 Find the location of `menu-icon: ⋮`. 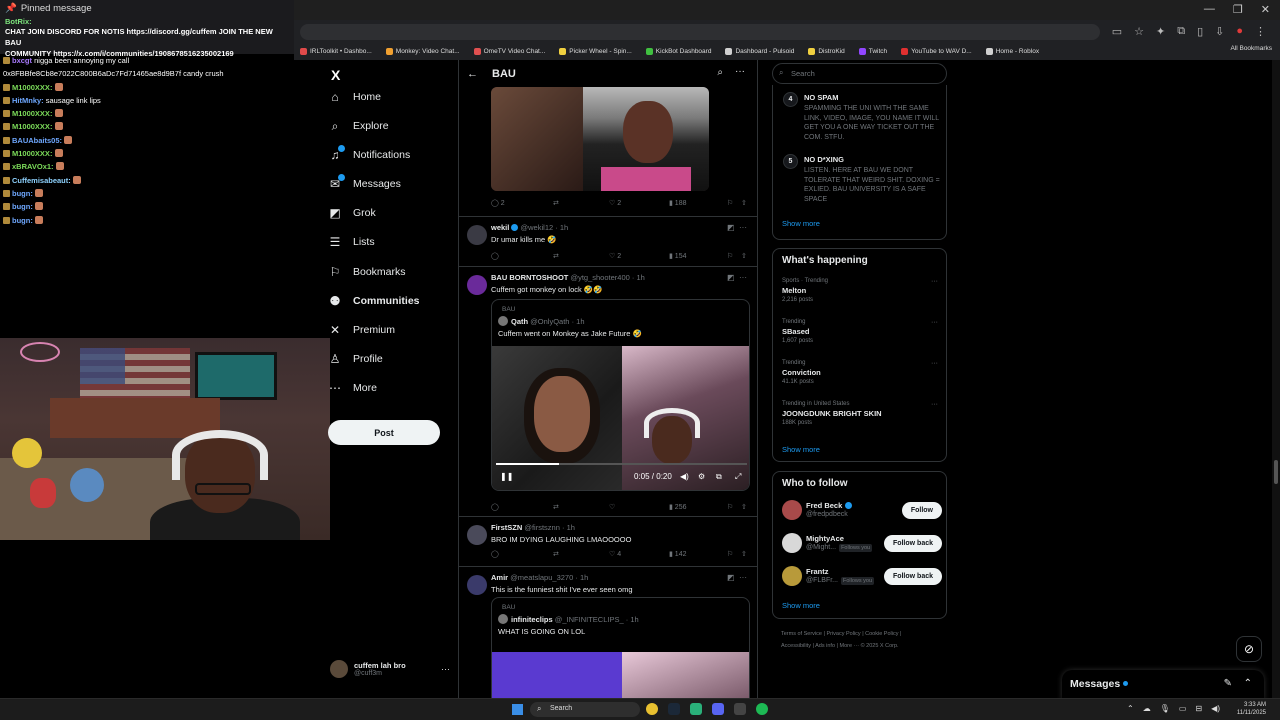

menu-icon: ⋮ is located at coordinates (1260, 31).